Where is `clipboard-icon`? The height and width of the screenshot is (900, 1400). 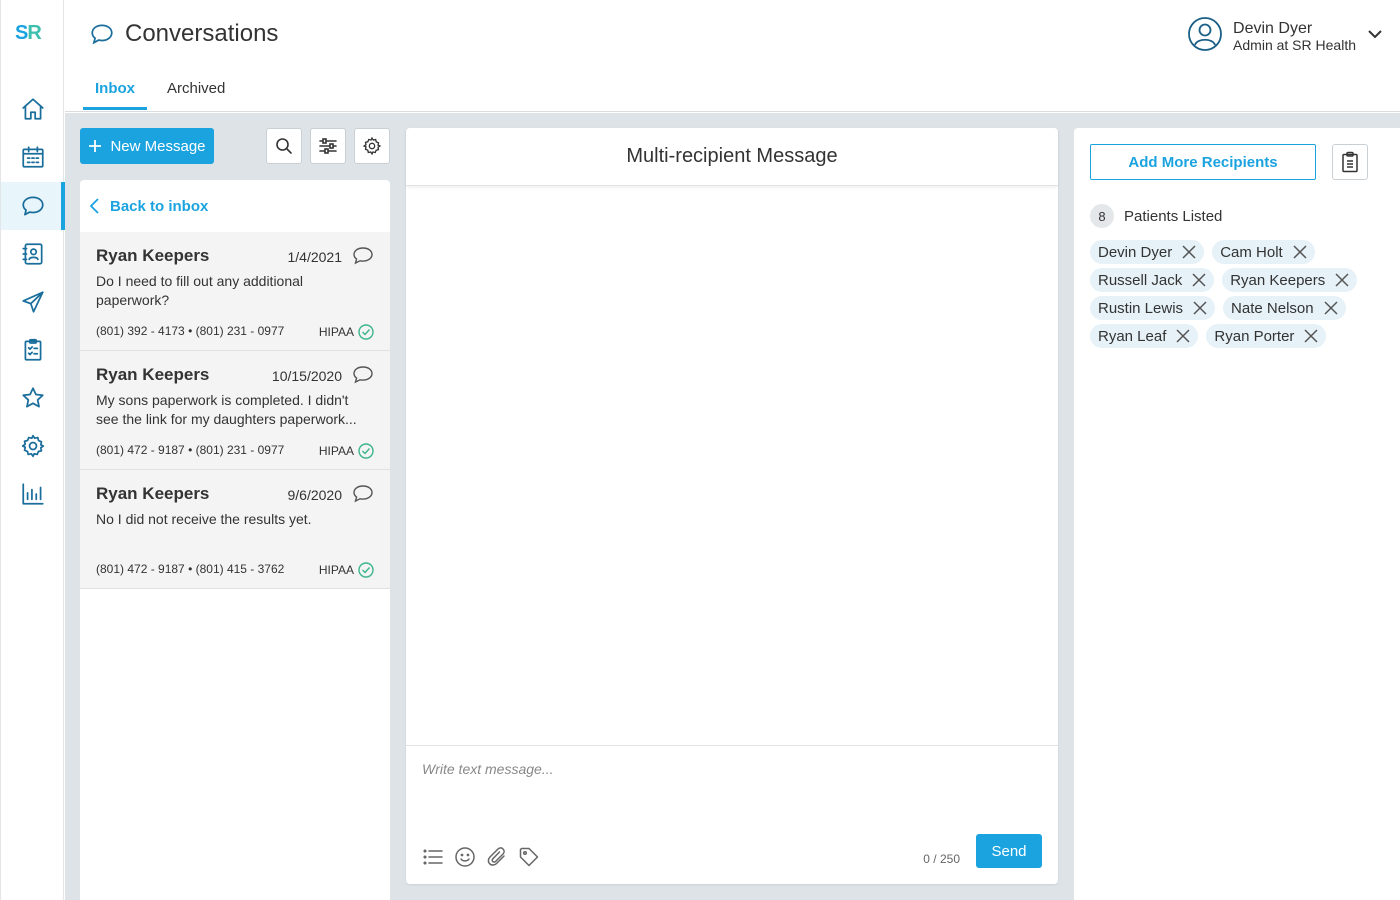 clipboard-icon is located at coordinates (1350, 162).